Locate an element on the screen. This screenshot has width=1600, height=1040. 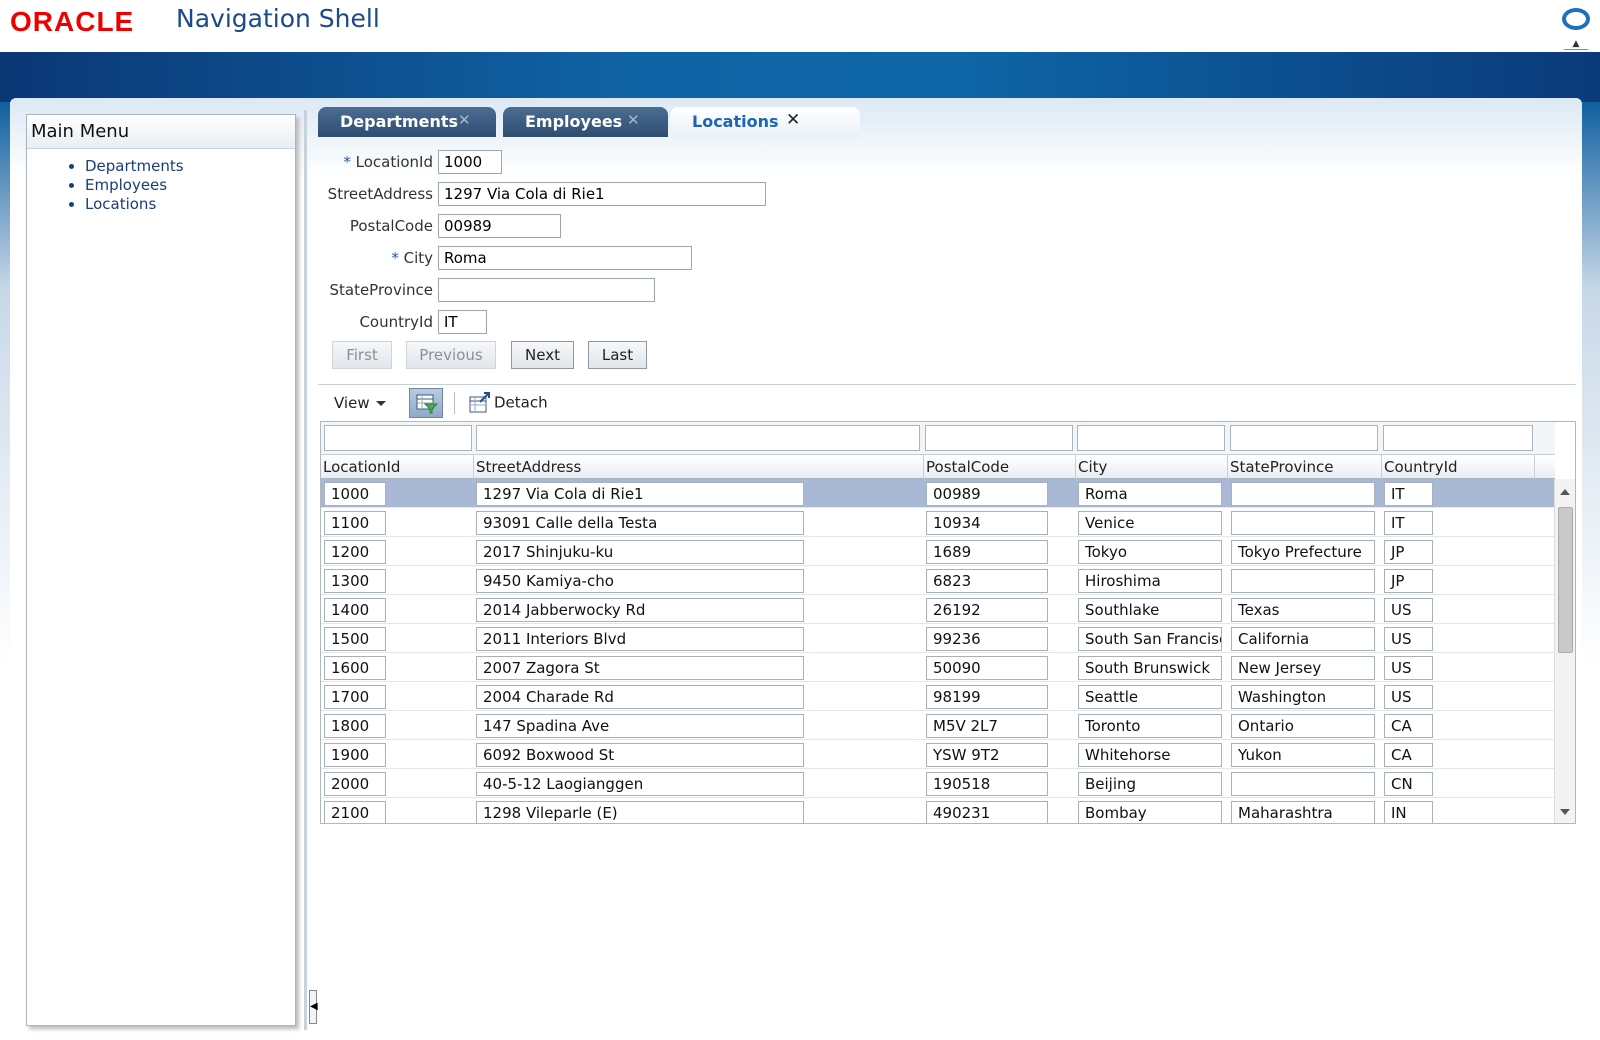
cell-location-id: 2100 is located at coordinates (355, 812).